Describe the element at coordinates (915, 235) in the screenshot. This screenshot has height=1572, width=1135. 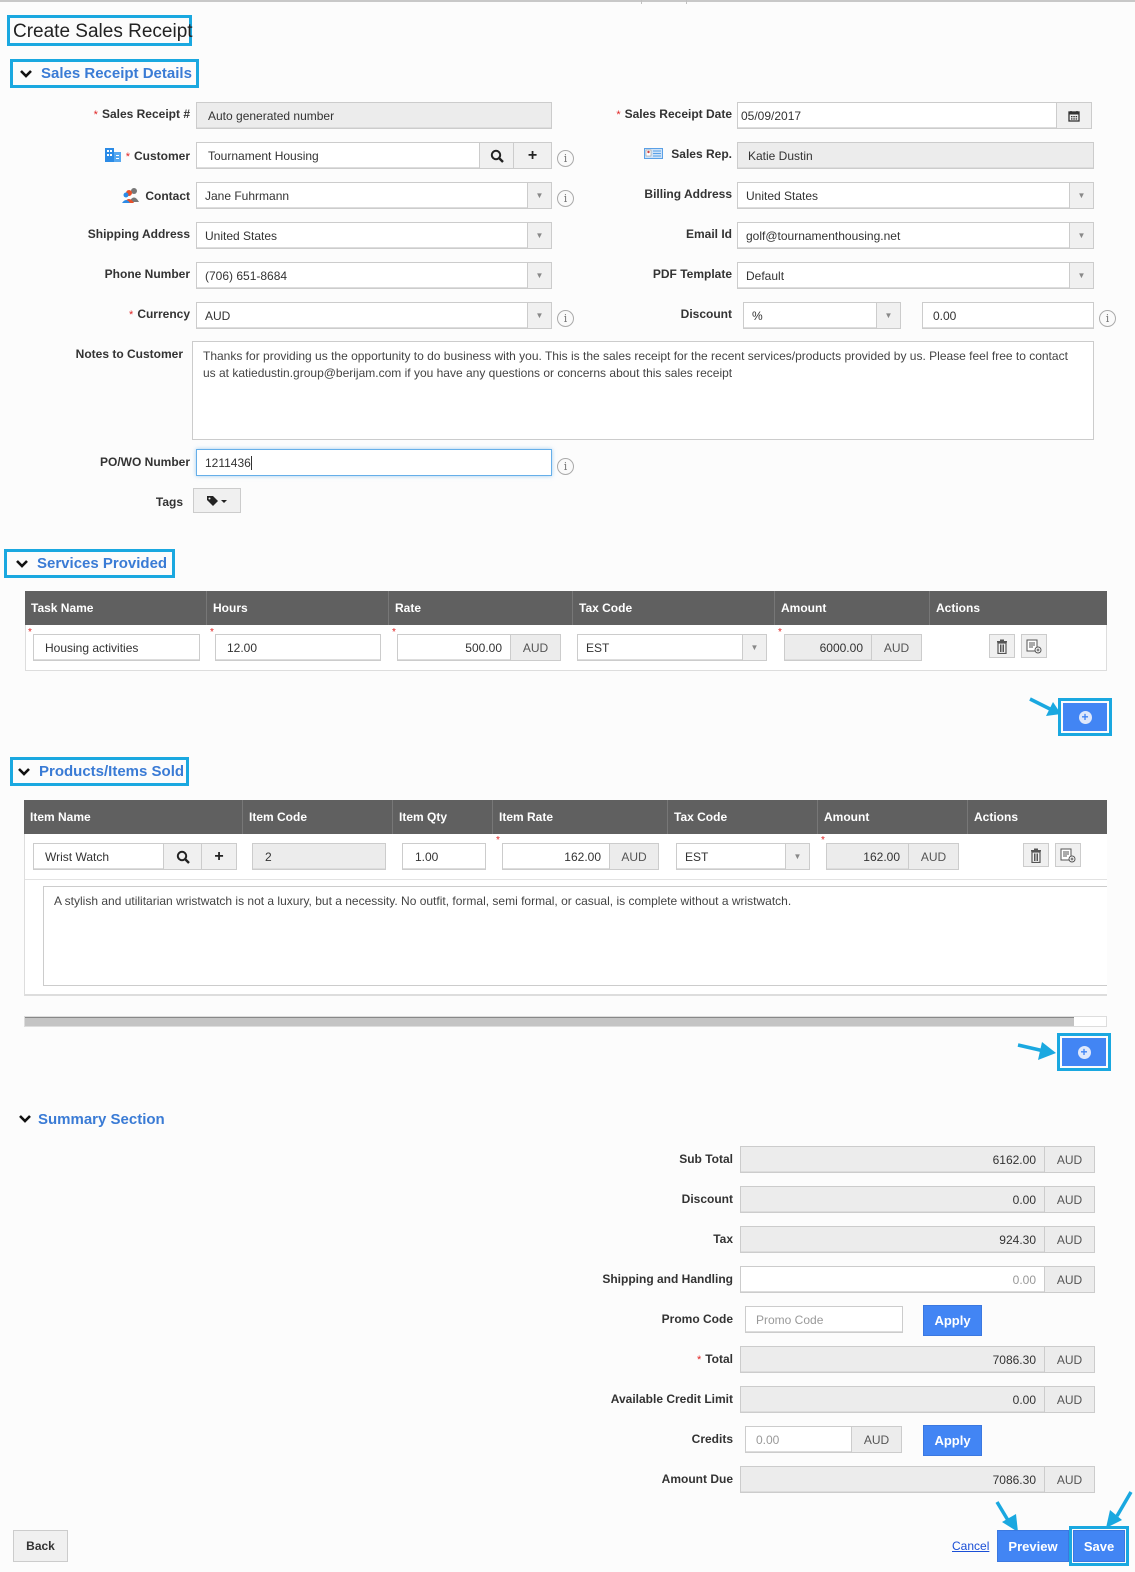
I see `email-id-select: golf@tournamenthousing.net ▼` at that location.